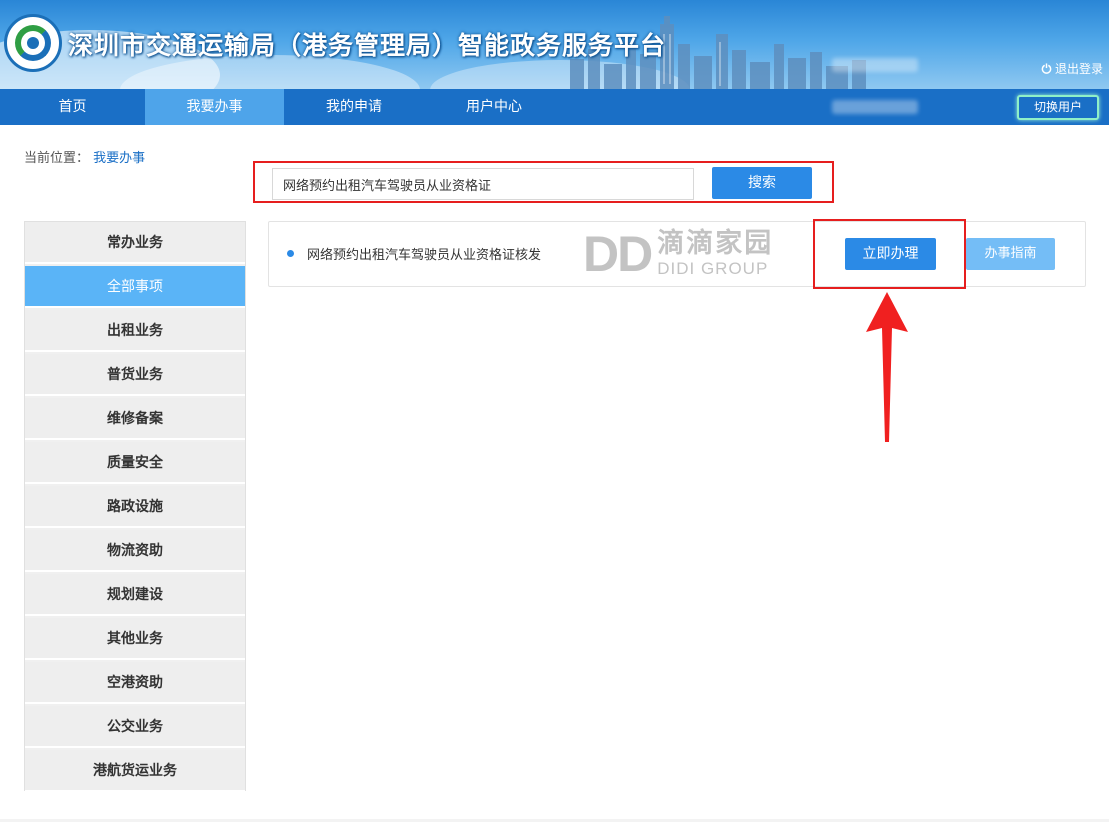 This screenshot has height=822, width=1109. What do you see at coordinates (135, 463) in the screenshot?
I see `sidebar-item-safety: 质量安全` at bounding box center [135, 463].